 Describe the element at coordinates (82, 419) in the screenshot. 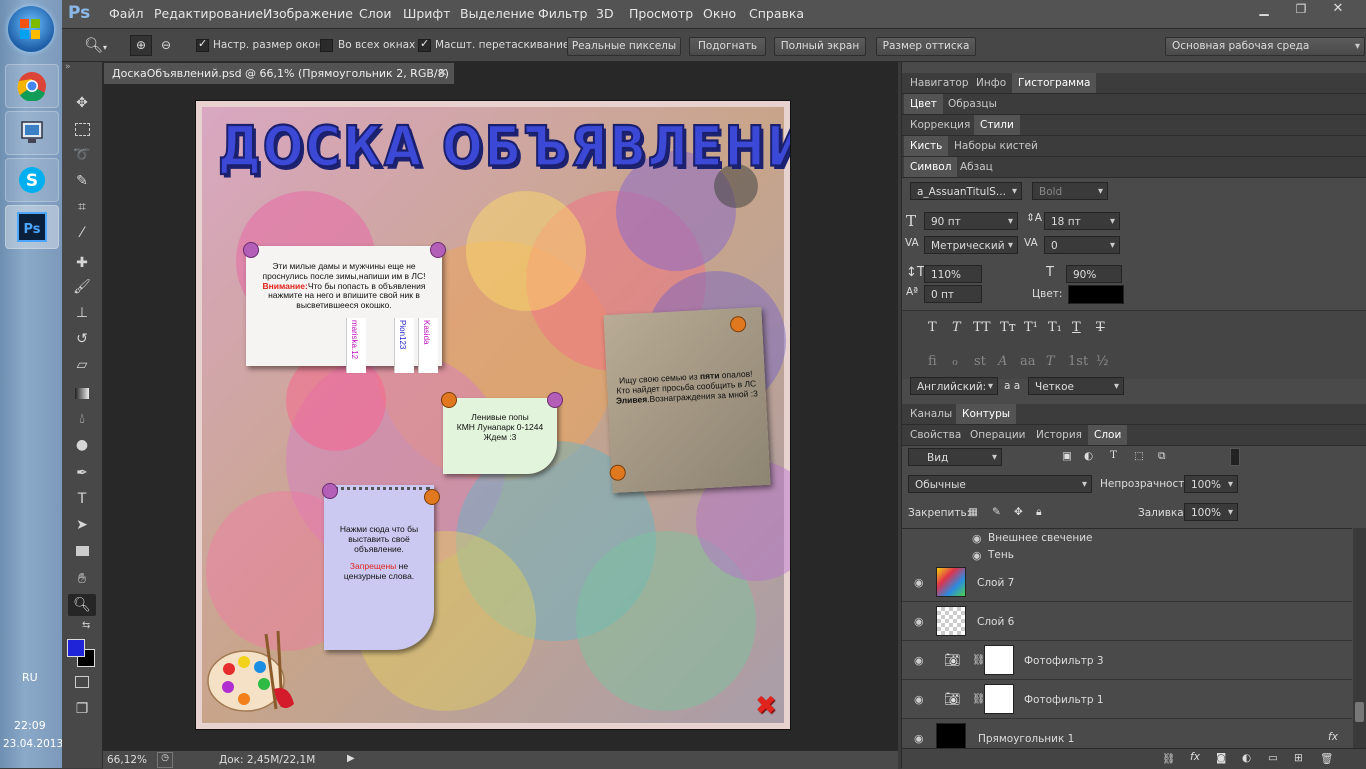

I see `blur-tool-icon: 💧︎` at that location.